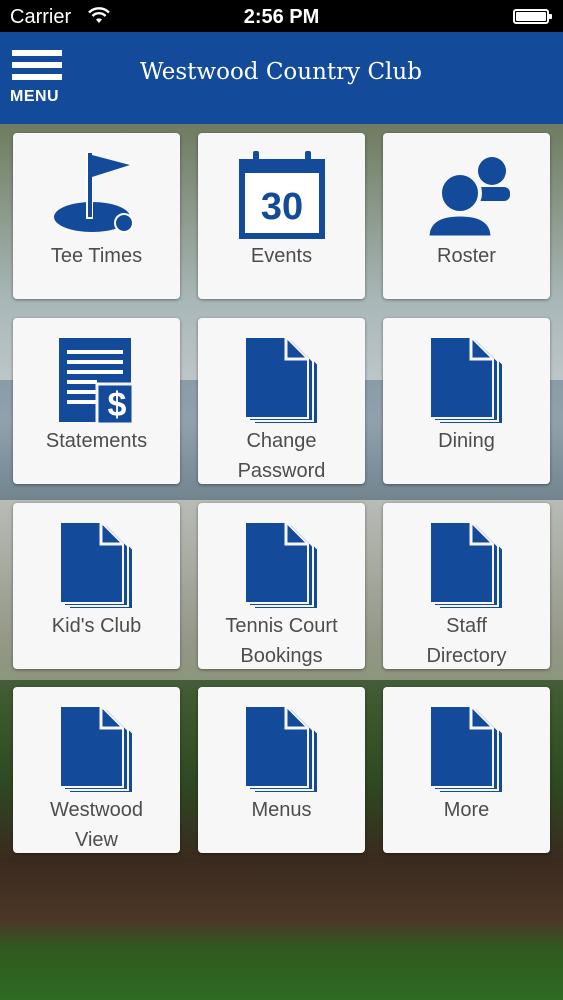  What do you see at coordinates (93, 193) in the screenshot?
I see `golf-flag-icon` at bounding box center [93, 193].